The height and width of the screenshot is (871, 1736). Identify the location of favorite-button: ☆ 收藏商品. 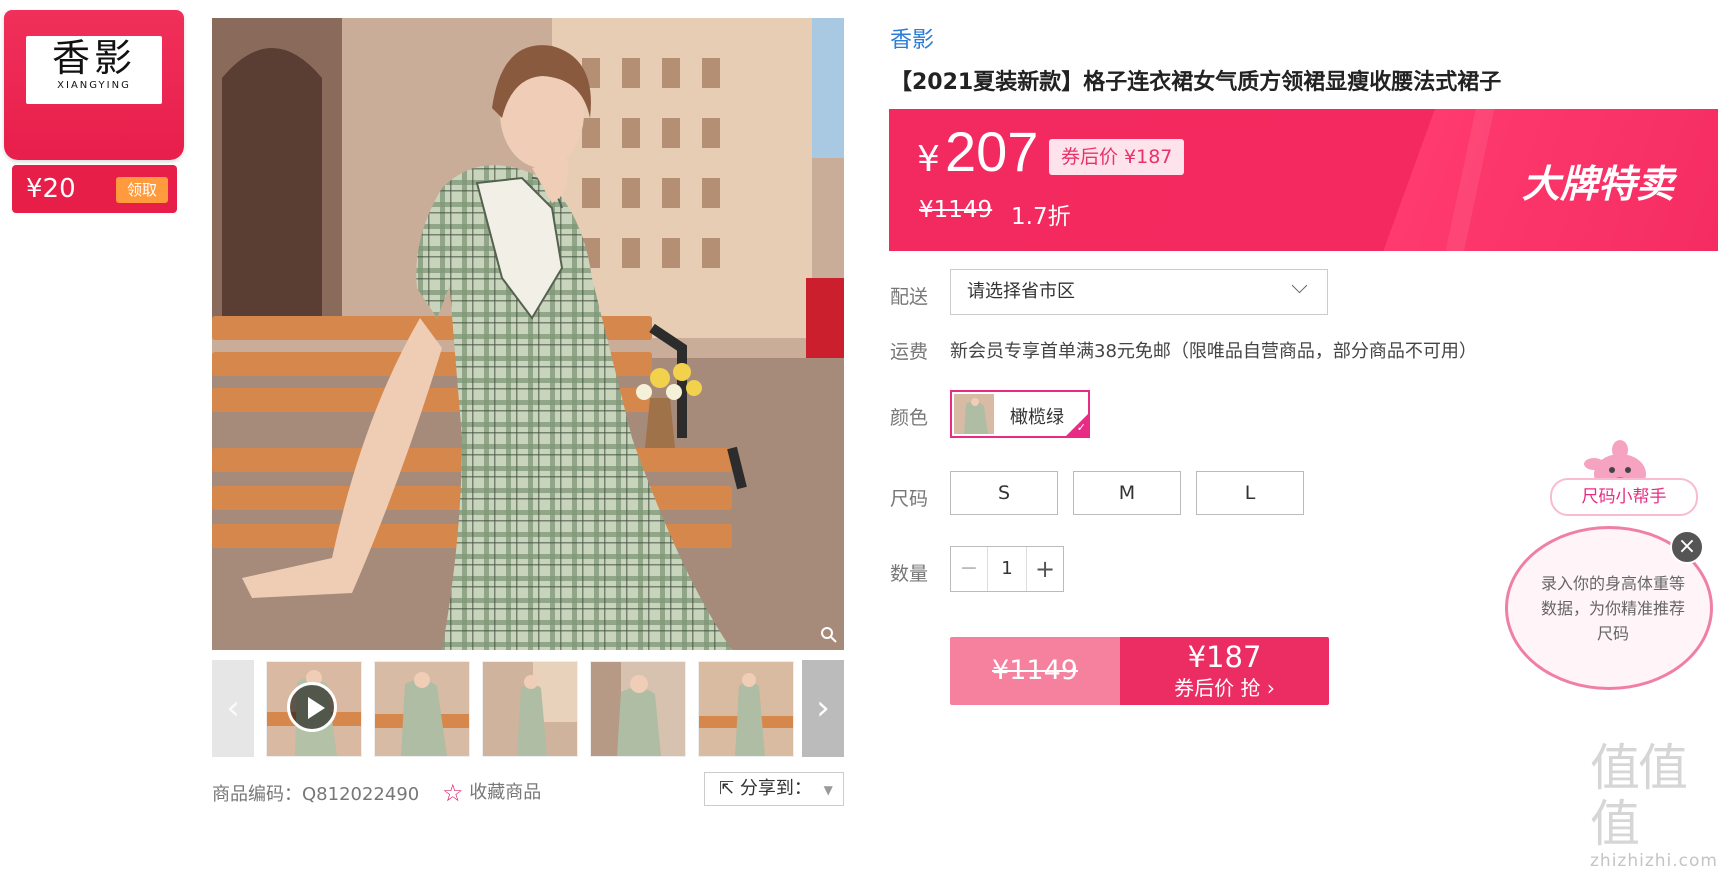
(491, 792).